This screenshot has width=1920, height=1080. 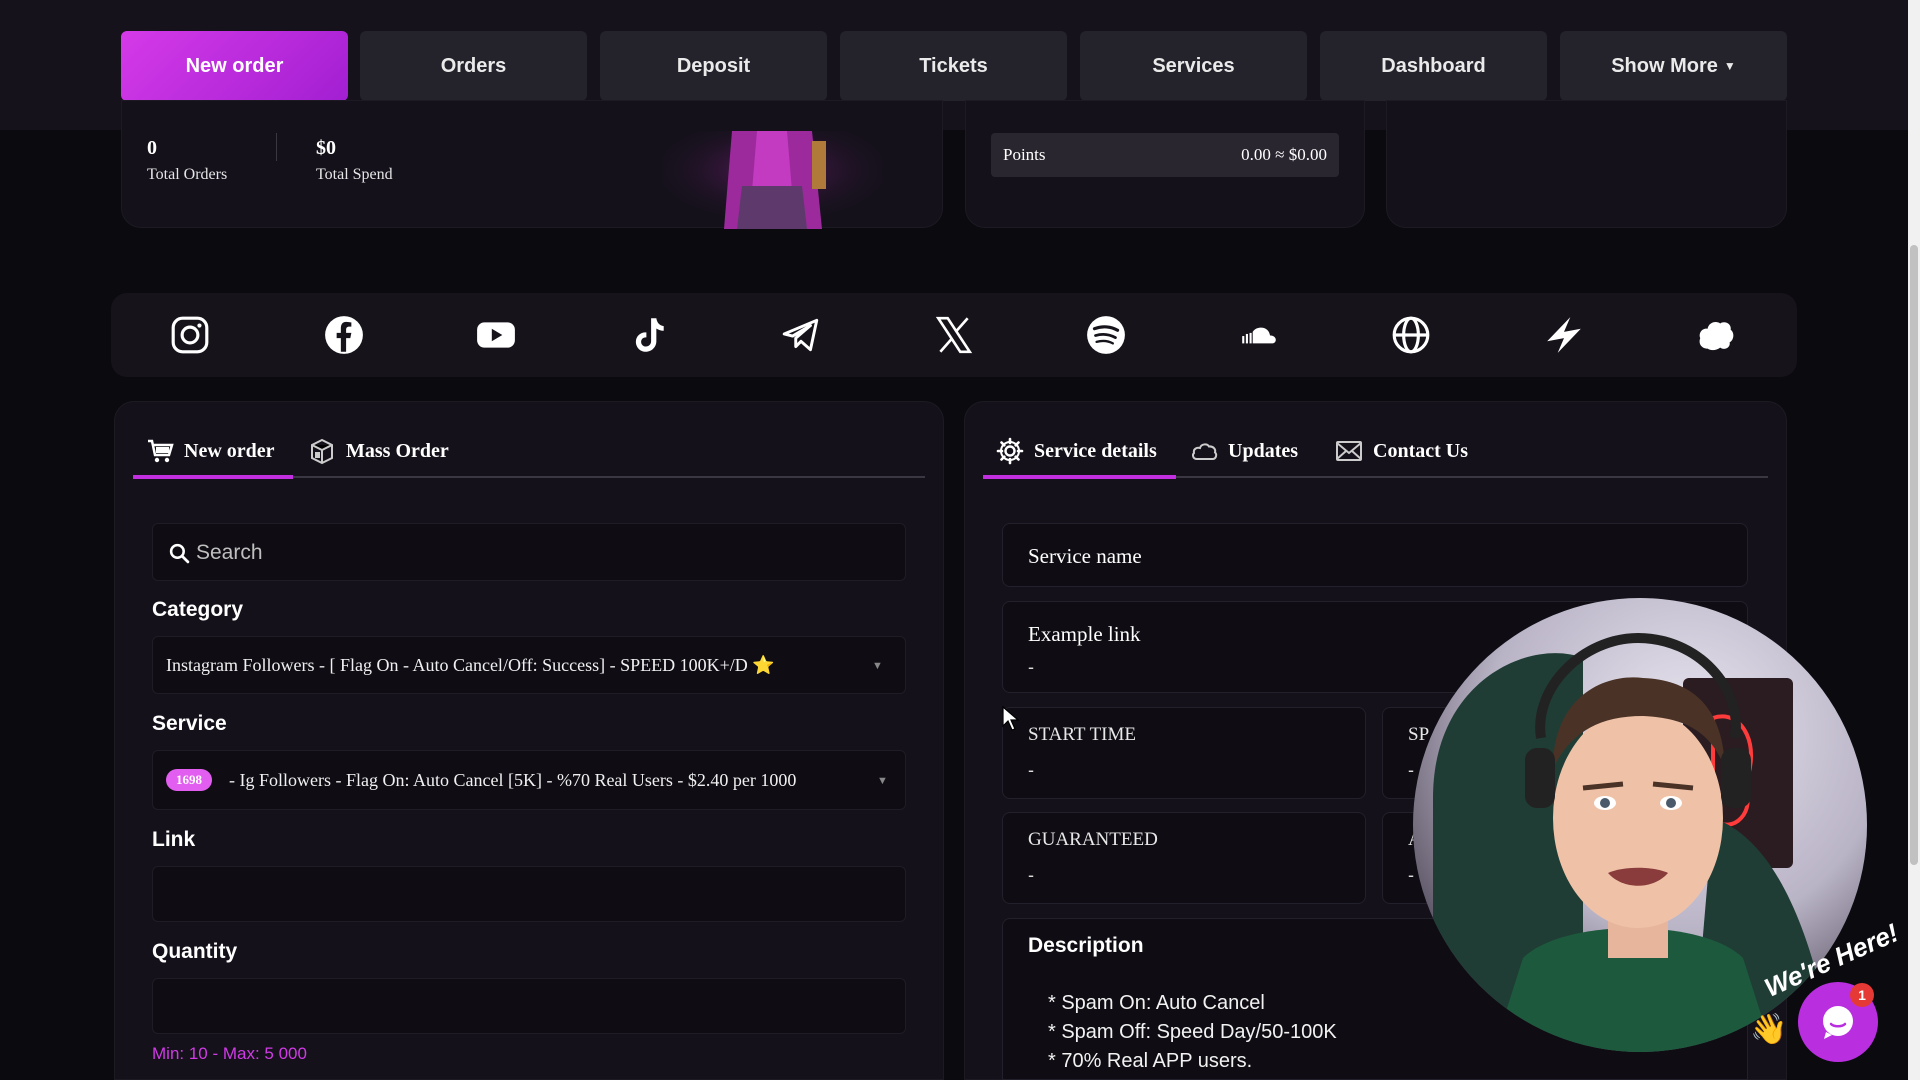 What do you see at coordinates (1184, 753) in the screenshot?
I see `start-time-box: START TIME -` at bounding box center [1184, 753].